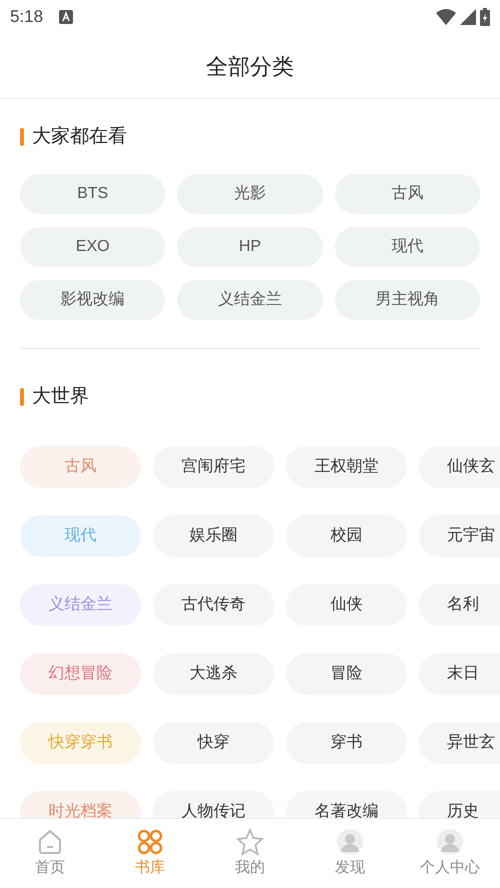 The image size is (500, 888). I want to click on nav-tab: 个人中心, so click(450, 853).